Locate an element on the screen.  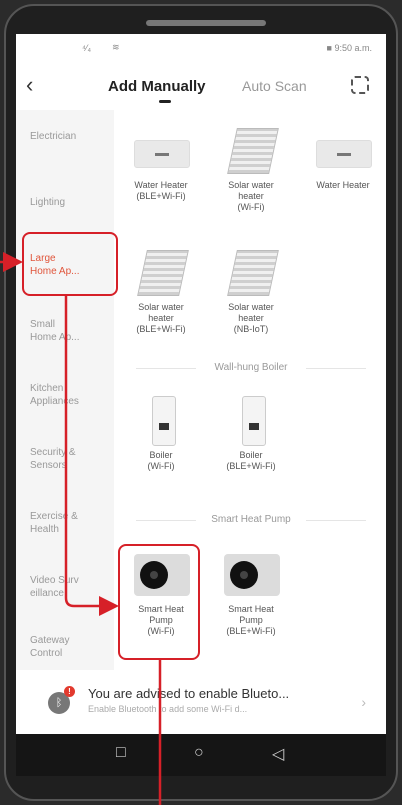
sidebar-item-video-surveillance: Video Surv eillance is located at coordinates (70, 587).